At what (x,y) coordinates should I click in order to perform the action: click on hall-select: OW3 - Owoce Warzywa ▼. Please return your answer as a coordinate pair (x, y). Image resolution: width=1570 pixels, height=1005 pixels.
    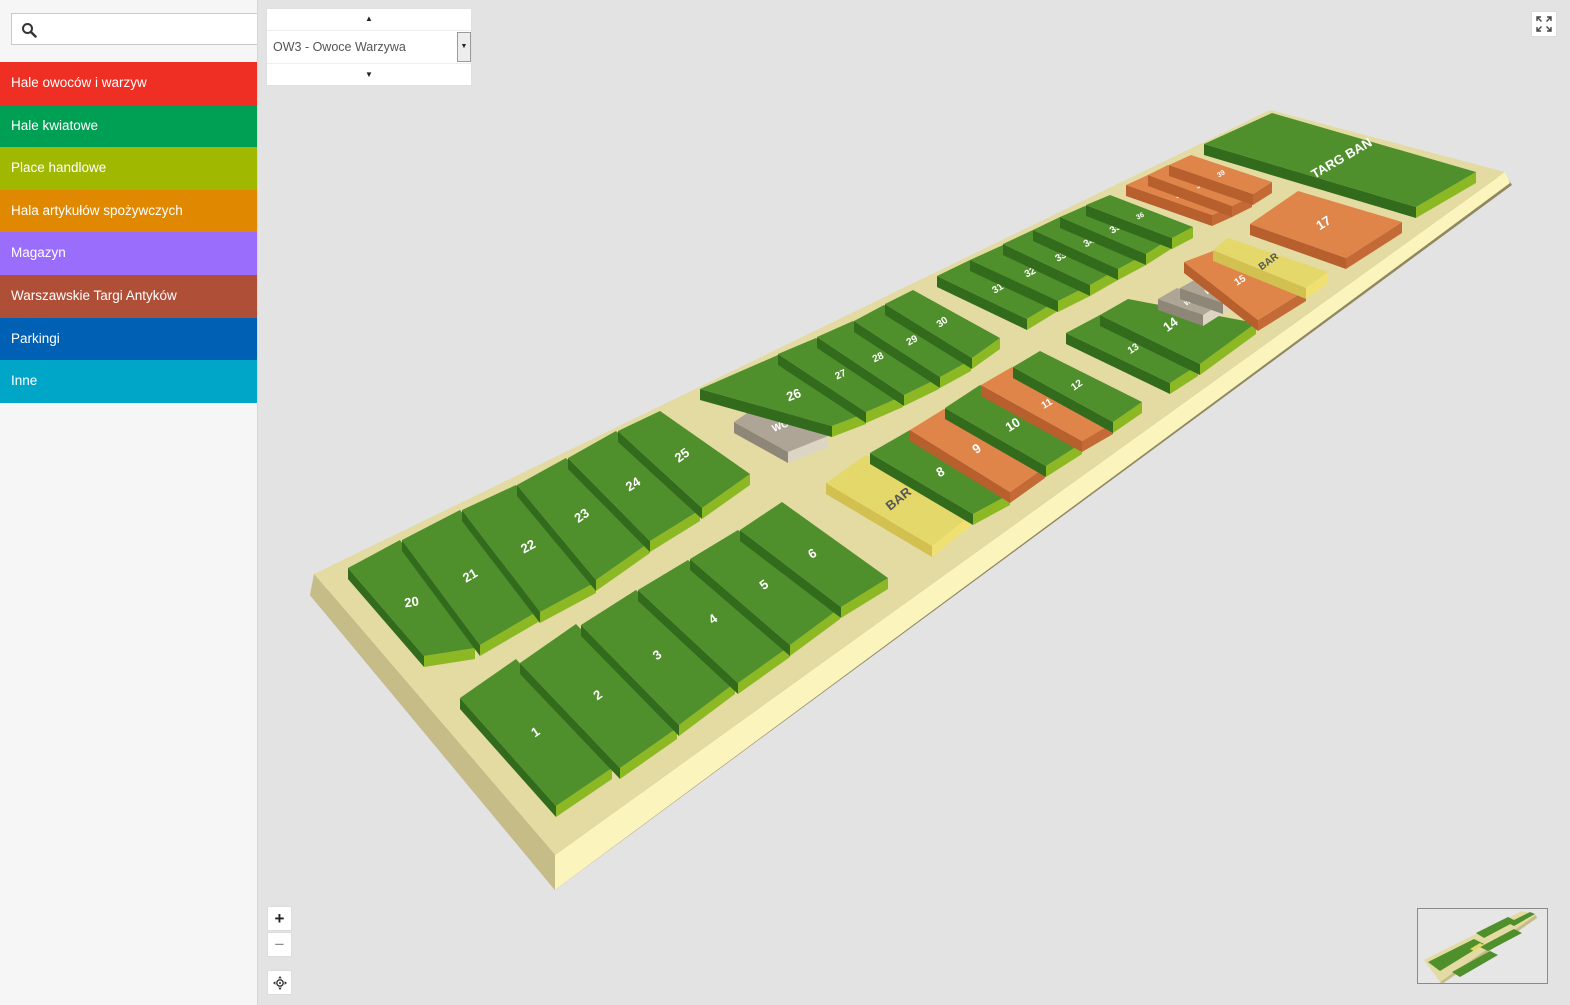
    Looking at the image, I should click on (369, 47).